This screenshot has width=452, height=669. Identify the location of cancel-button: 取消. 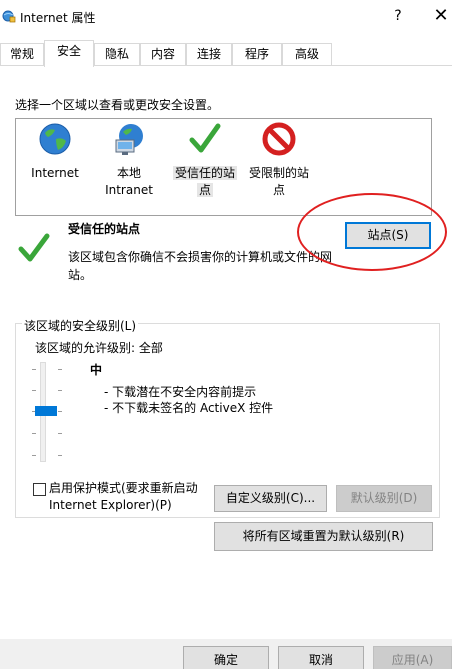
(321, 657).